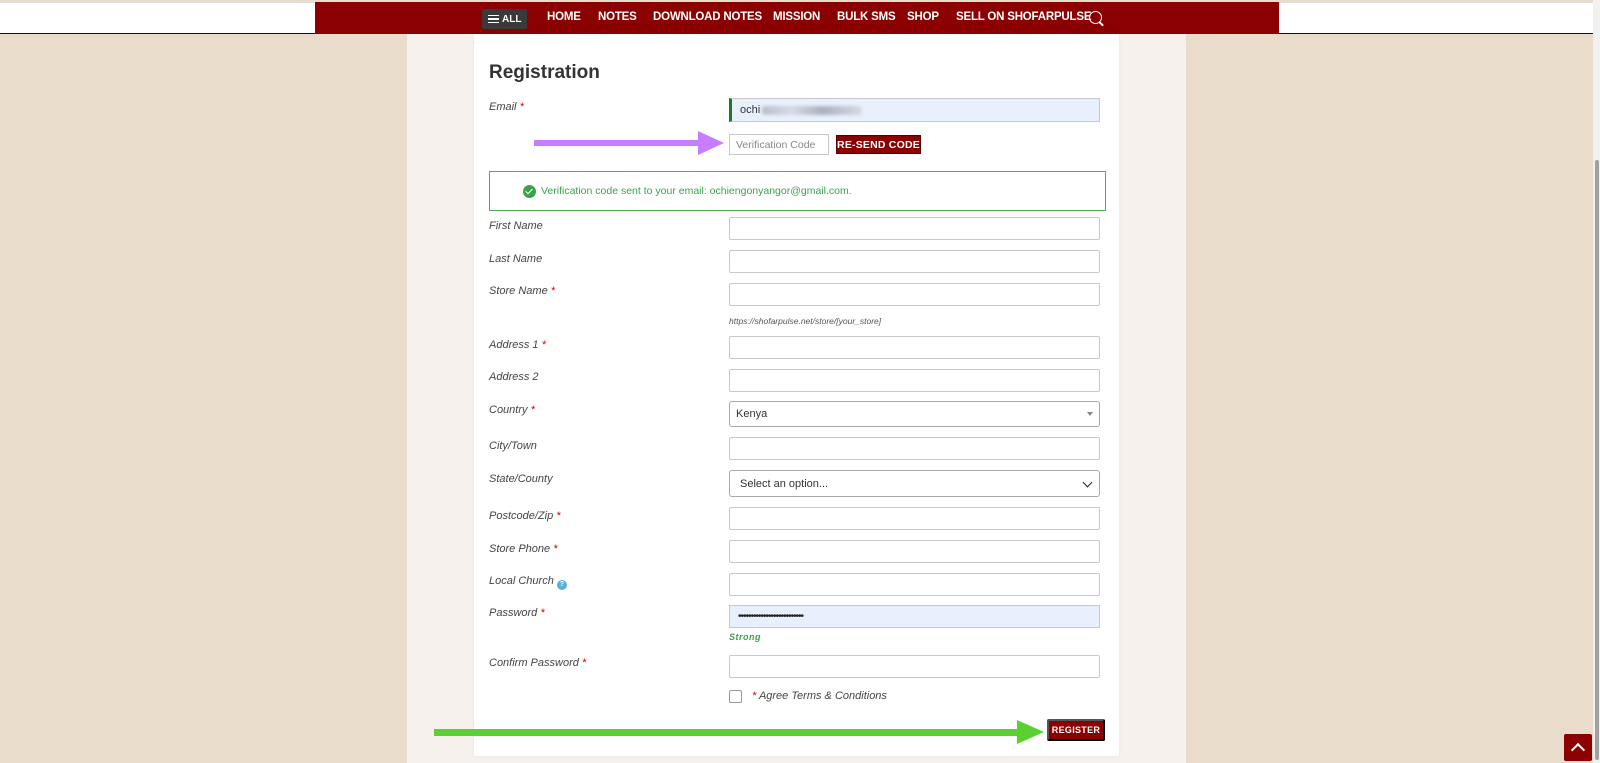 The width and height of the screenshot is (1600, 763). What do you see at coordinates (516, 259) in the screenshot?
I see `last-name-label: Last Name` at bounding box center [516, 259].